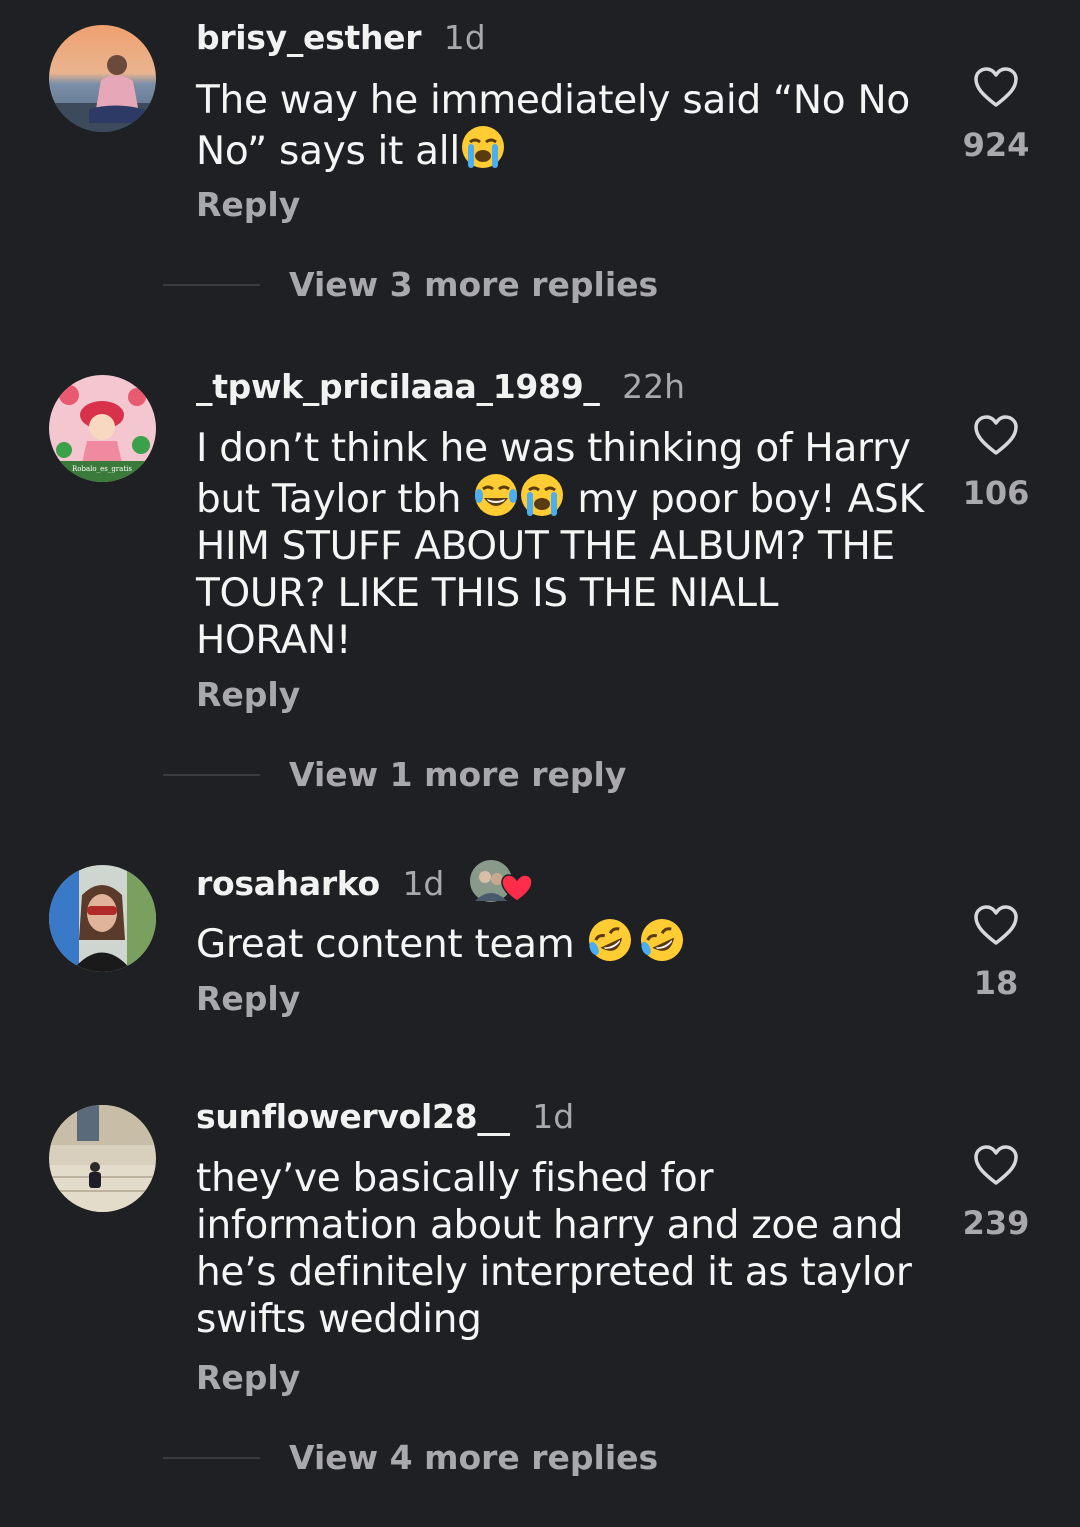  What do you see at coordinates (502, 882) in the screenshot?
I see `creator-liked-badge` at bounding box center [502, 882].